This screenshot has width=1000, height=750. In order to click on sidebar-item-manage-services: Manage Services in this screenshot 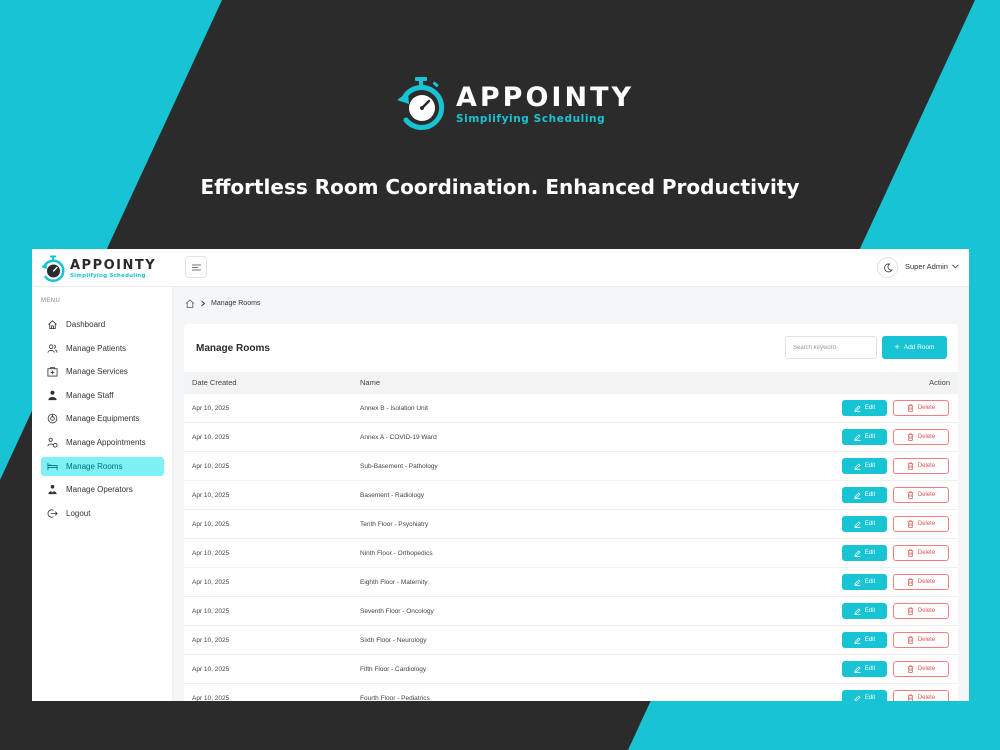, I will do `click(102, 371)`.